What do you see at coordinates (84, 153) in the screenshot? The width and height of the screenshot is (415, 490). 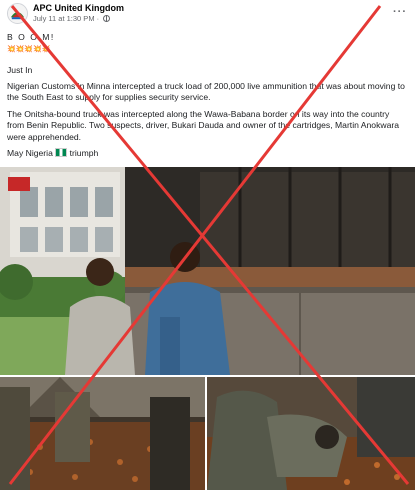 I see `closing-text-end: triumph` at bounding box center [84, 153].